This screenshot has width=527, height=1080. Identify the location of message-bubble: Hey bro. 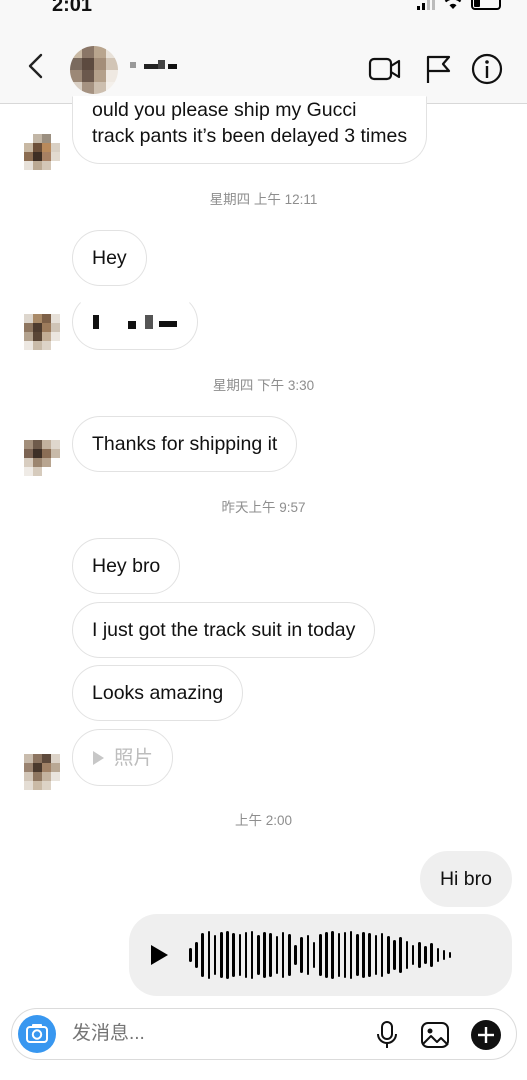
(126, 566).